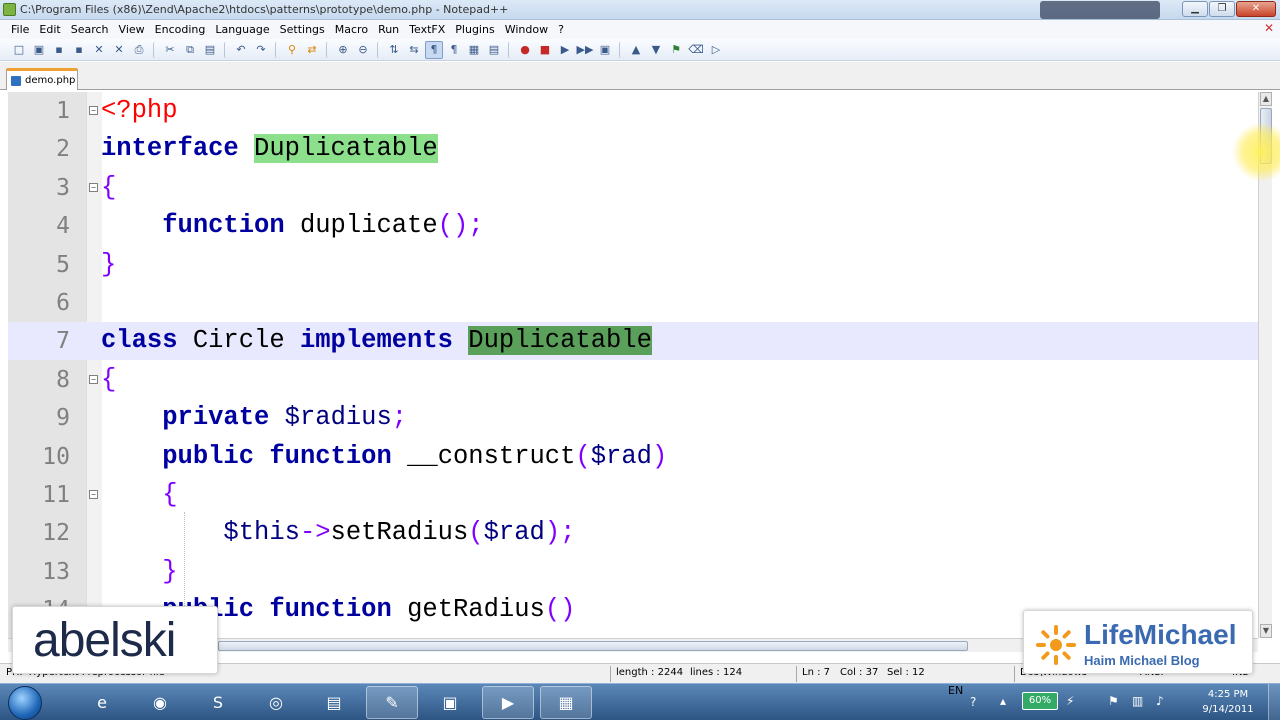  I want to click on battery-indicator: 60%, so click(1040, 701).